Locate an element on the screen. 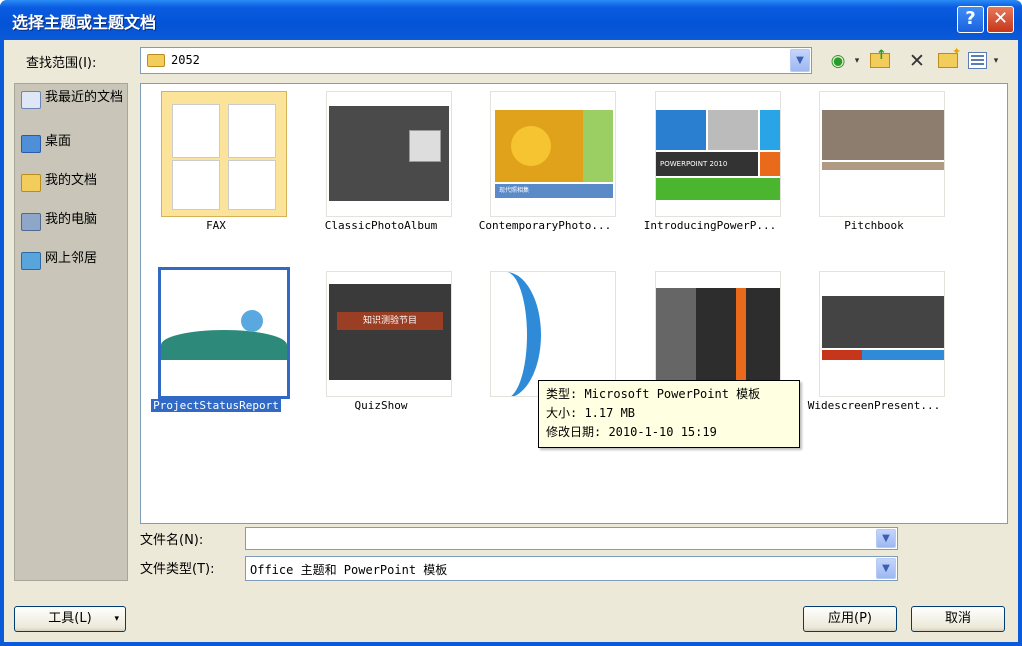 This screenshot has height=646, width=1022. place-my-computer: 我的电脑 is located at coordinates (73, 227).